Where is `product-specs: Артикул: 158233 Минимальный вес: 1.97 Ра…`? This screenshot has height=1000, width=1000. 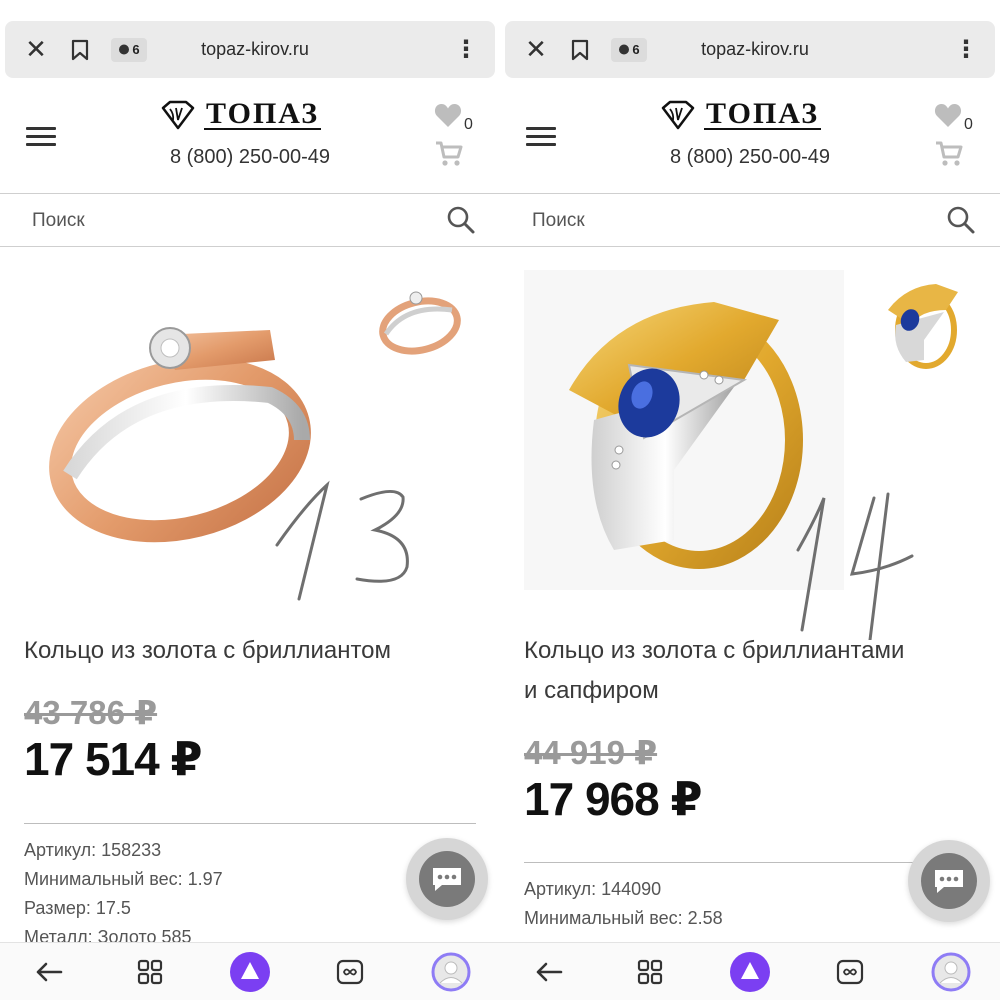 product-specs: Артикул: 158233 Минимальный вес: 1.97 Ра… is located at coordinates (224, 894).